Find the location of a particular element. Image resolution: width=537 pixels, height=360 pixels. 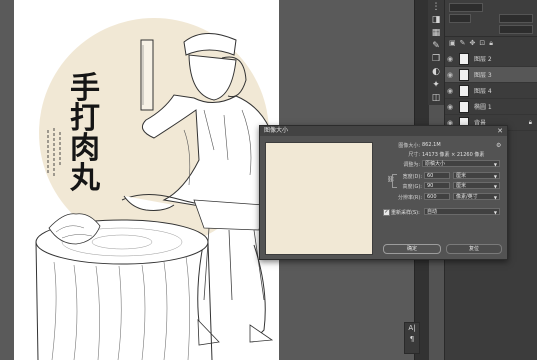

dimensions-label: 尺寸: is located at coordinates (414, 155).